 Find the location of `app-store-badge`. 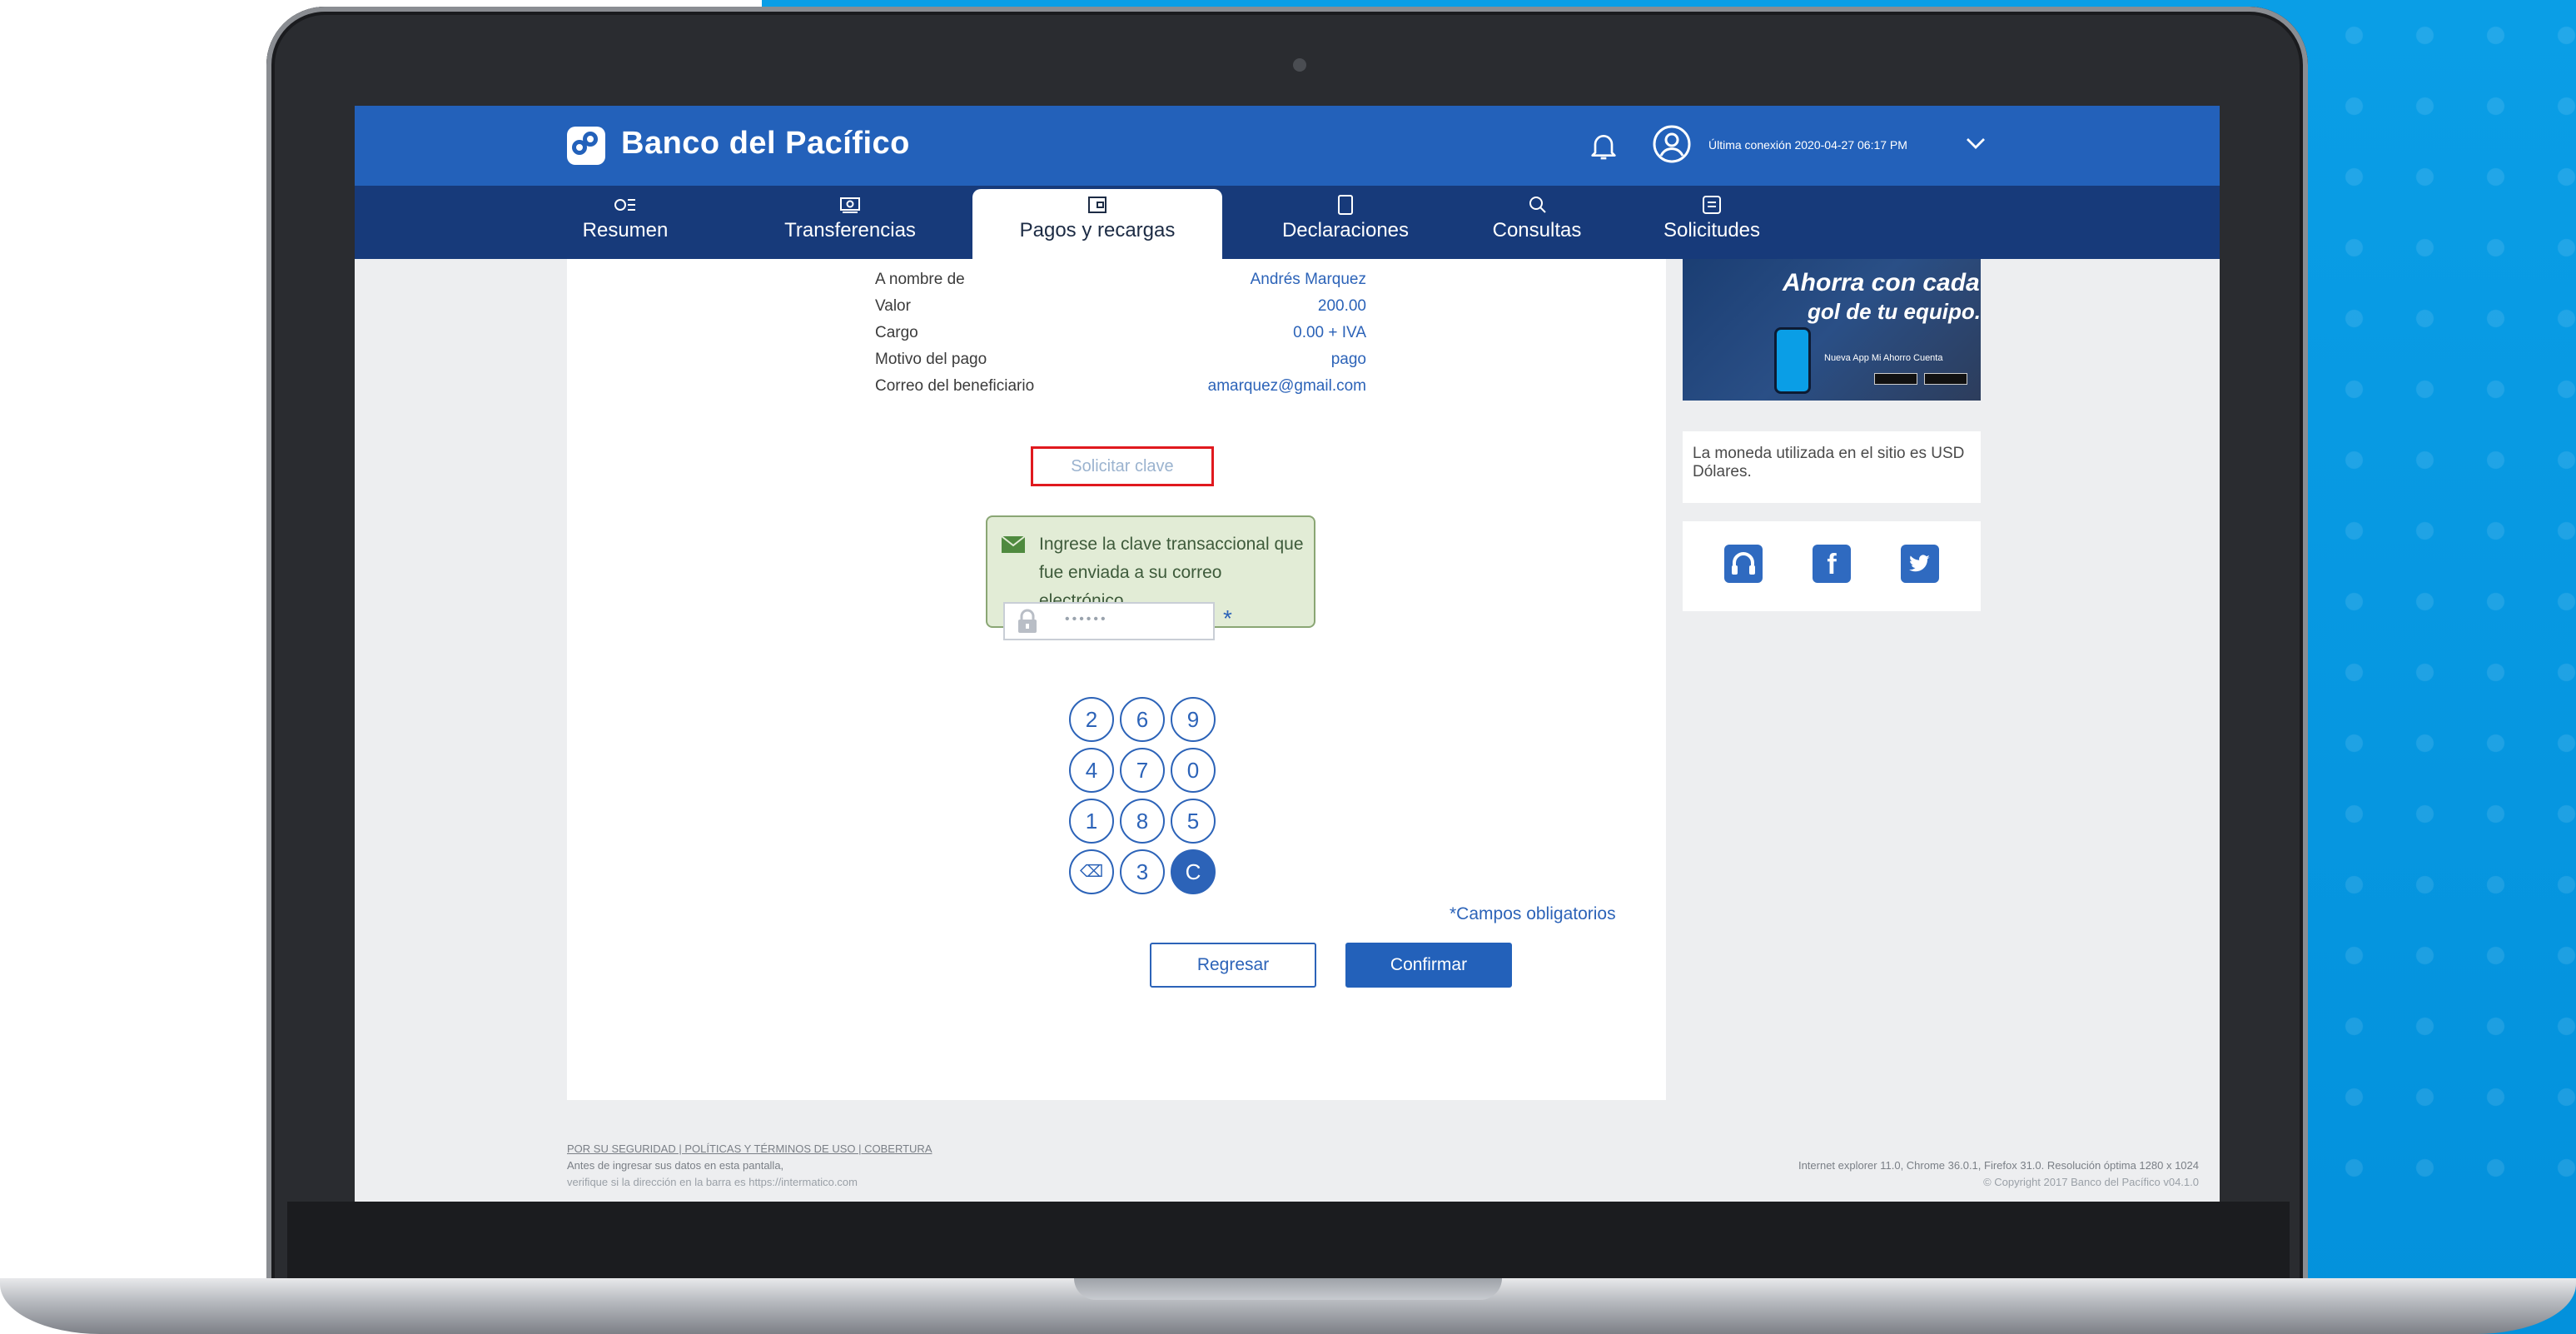

app-store-badge is located at coordinates (1895, 379).